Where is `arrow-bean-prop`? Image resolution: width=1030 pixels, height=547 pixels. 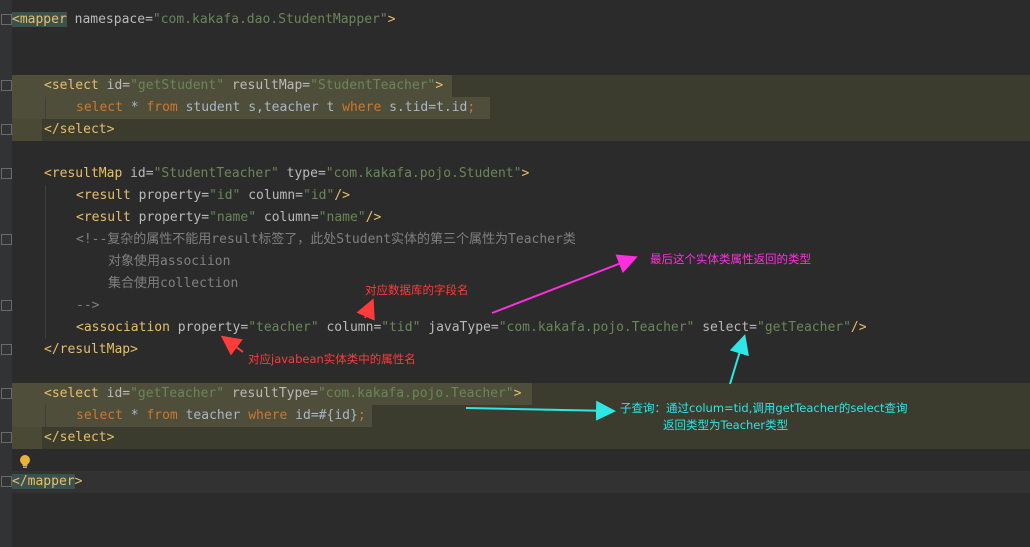
arrow-bean-prop is located at coordinates (232, 345).